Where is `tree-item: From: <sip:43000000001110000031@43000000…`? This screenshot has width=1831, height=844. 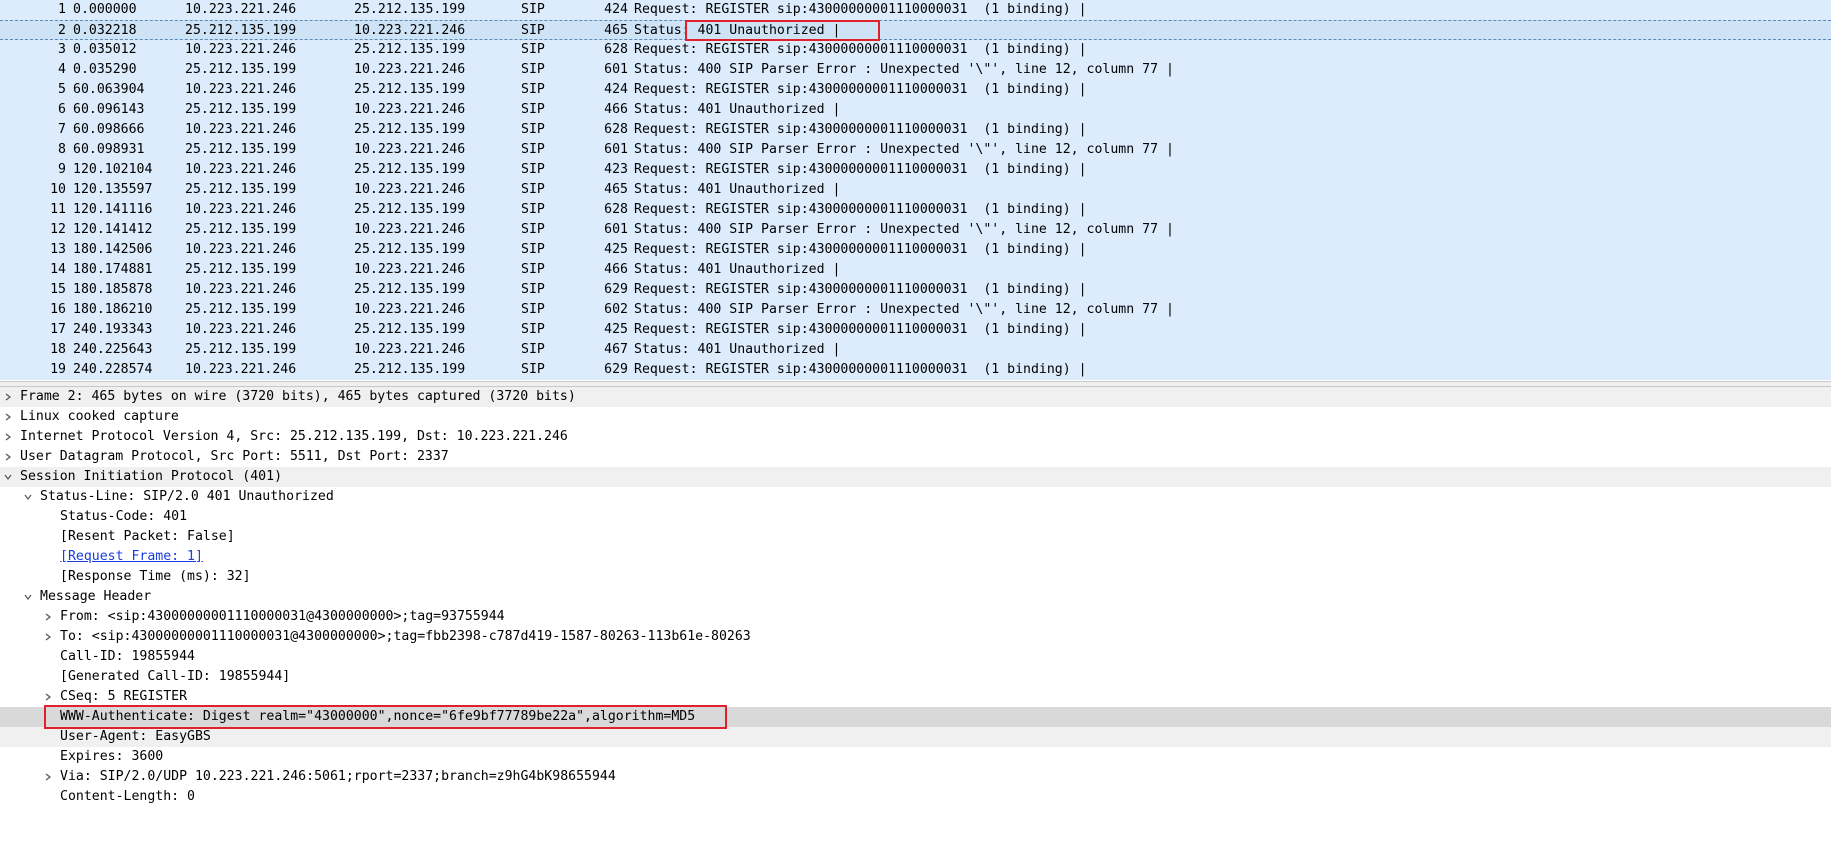
tree-item: From: <sip:43000000001110000031@43000000… is located at coordinates (915, 617).